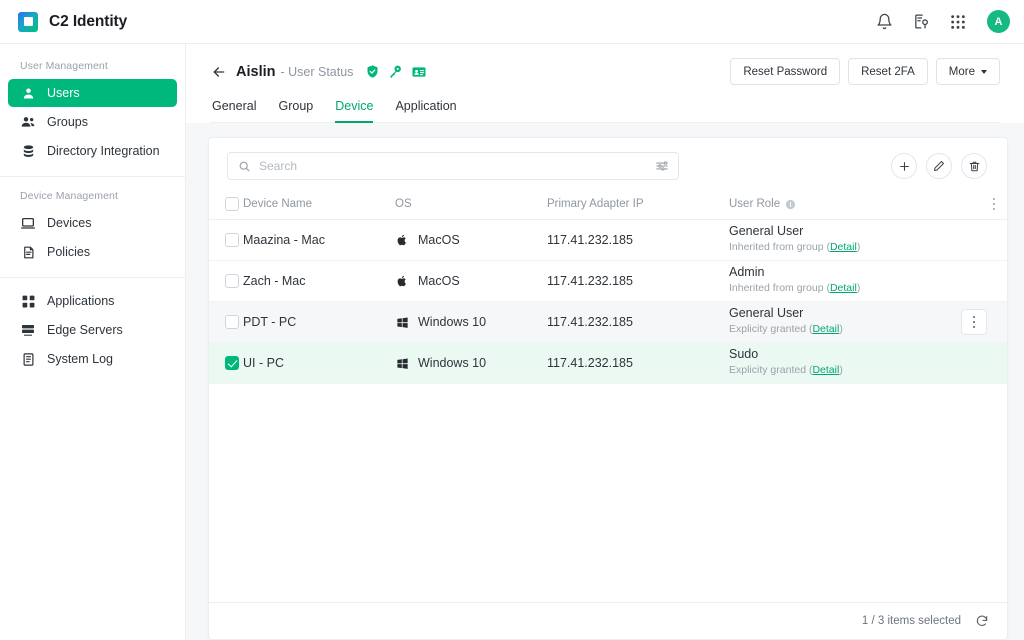  I want to click on edit-device-button, so click(939, 166).